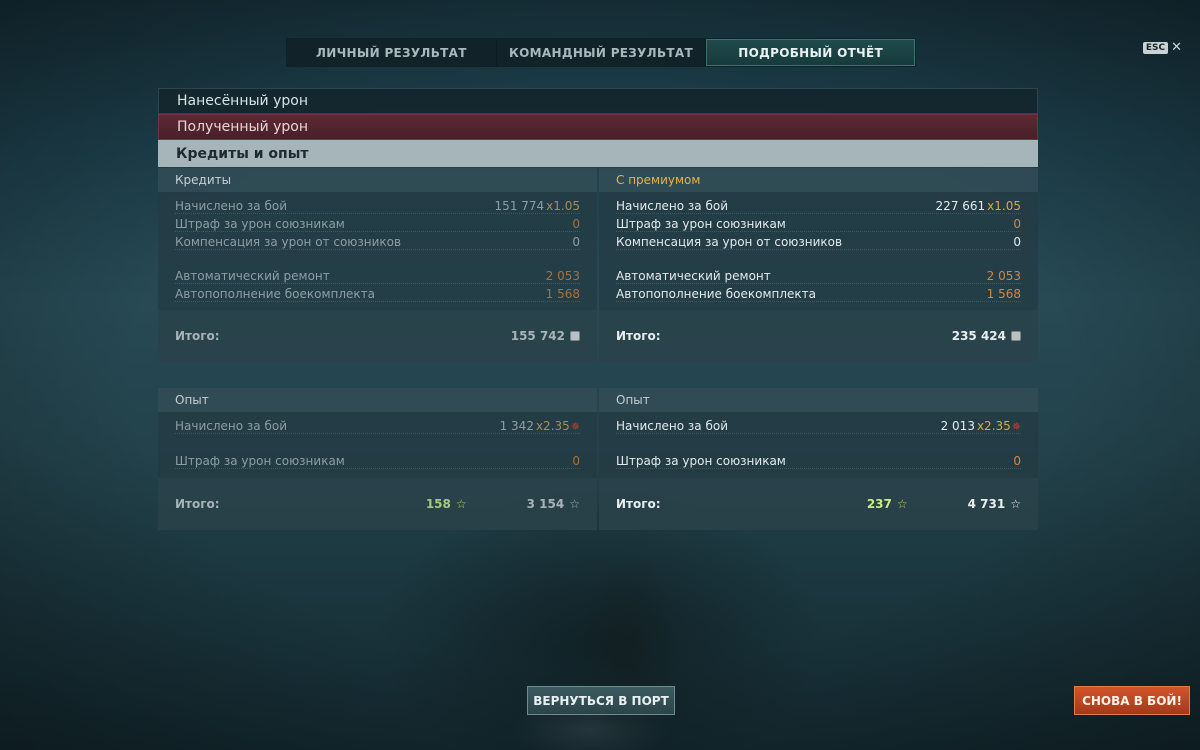  I want to click on credits-premium-earned-label: Начислено за бой, so click(672, 206).